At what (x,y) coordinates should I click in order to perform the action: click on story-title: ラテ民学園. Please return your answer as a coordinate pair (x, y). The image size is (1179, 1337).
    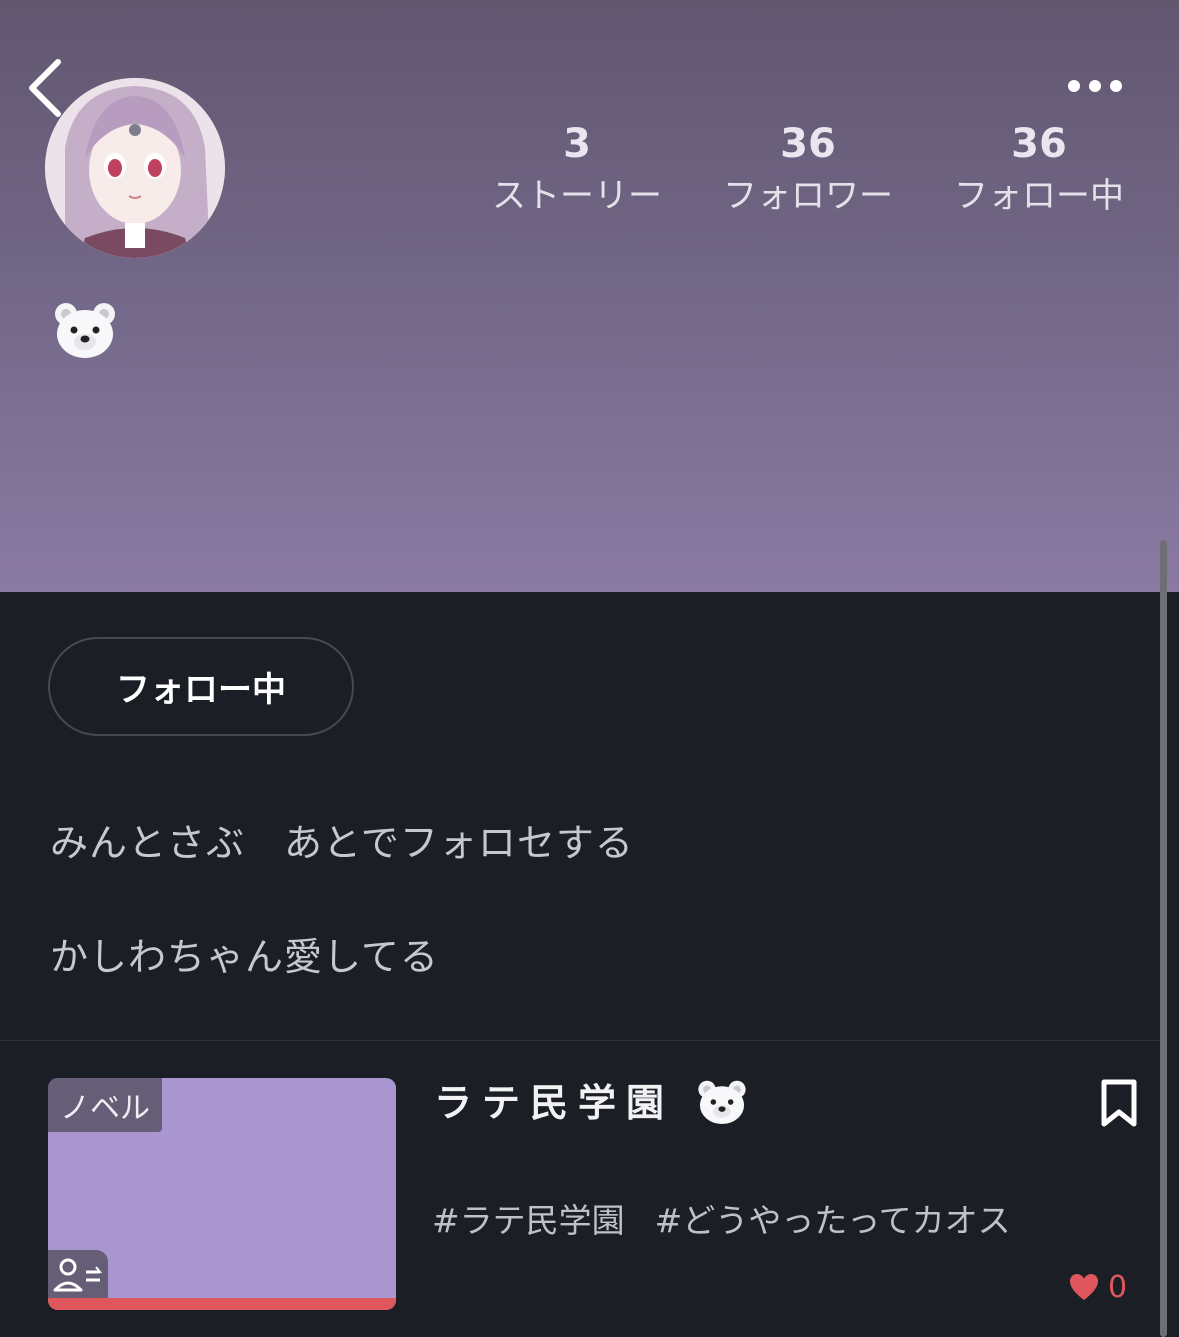
    Looking at the image, I should click on (554, 1103).